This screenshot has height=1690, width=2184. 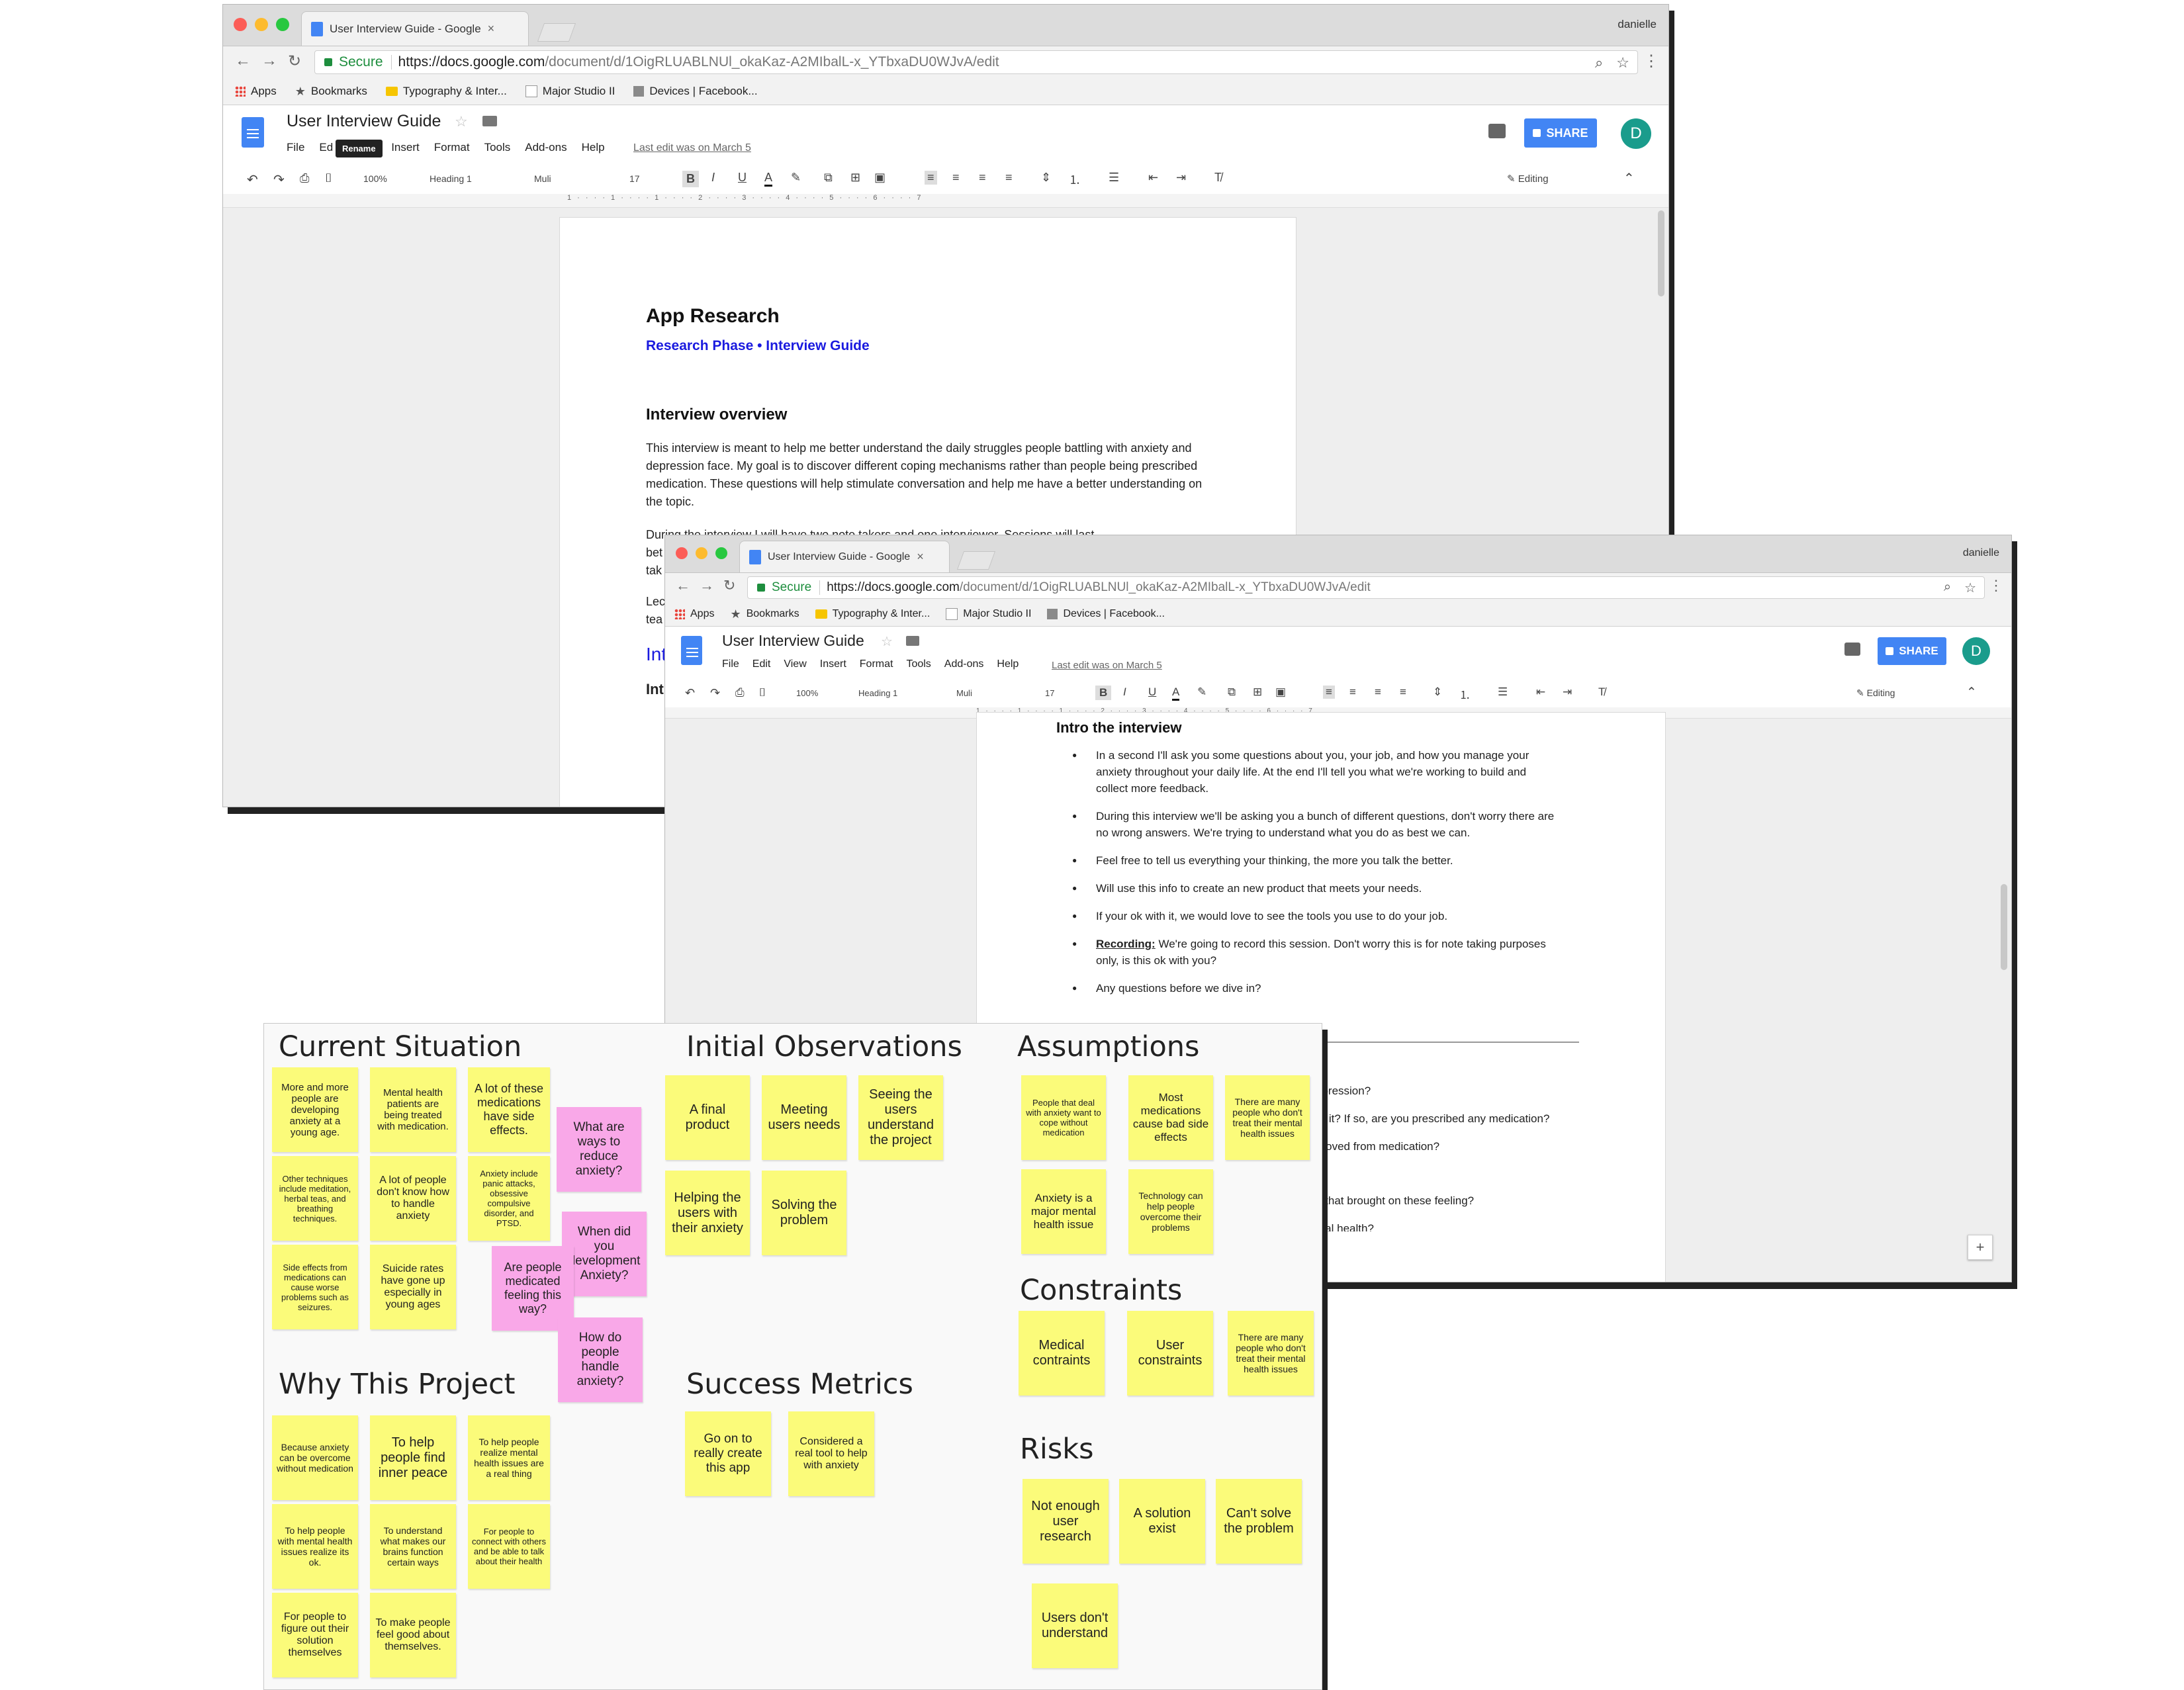 I want to click on avatar: D, so click(x=1636, y=133).